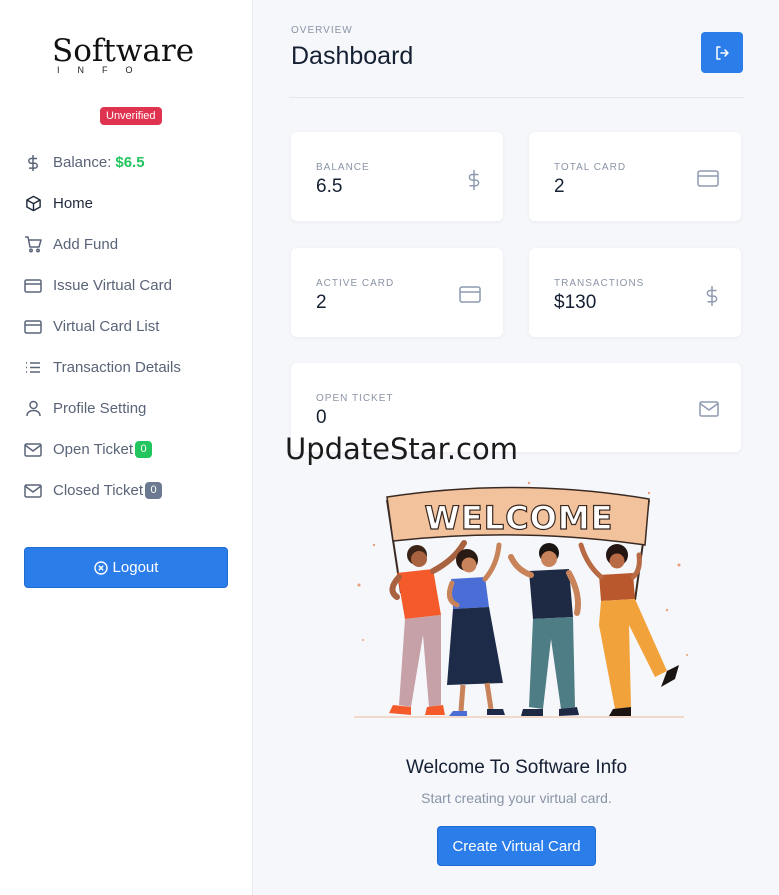  I want to click on sidebar-item-profile-setting: Profile Setting, so click(129, 408).